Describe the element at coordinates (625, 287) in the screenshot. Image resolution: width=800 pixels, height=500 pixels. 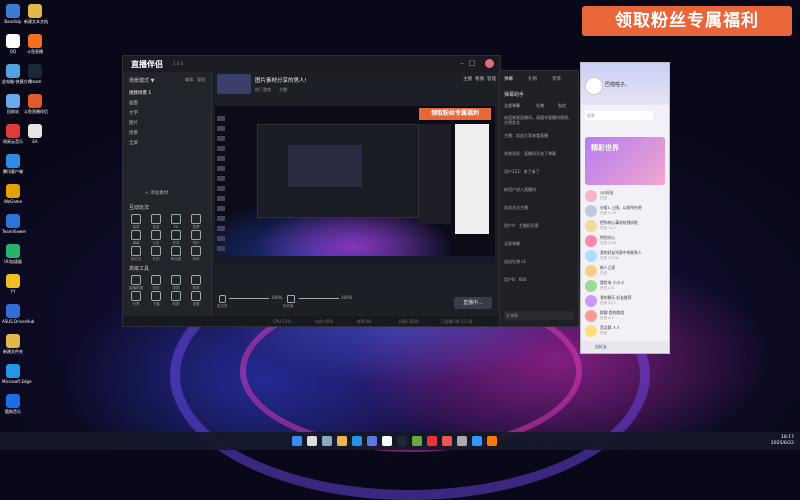
I see `qq-list-item: 冒险岛 小小小 在线 2.8` at that location.